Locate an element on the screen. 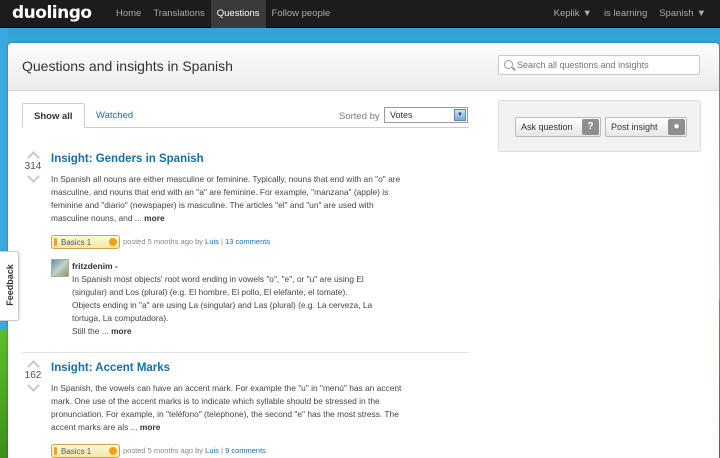 Image resolution: width=720 pixels, height=458 pixels. language-name: Spanish is located at coordinates (676, 13).